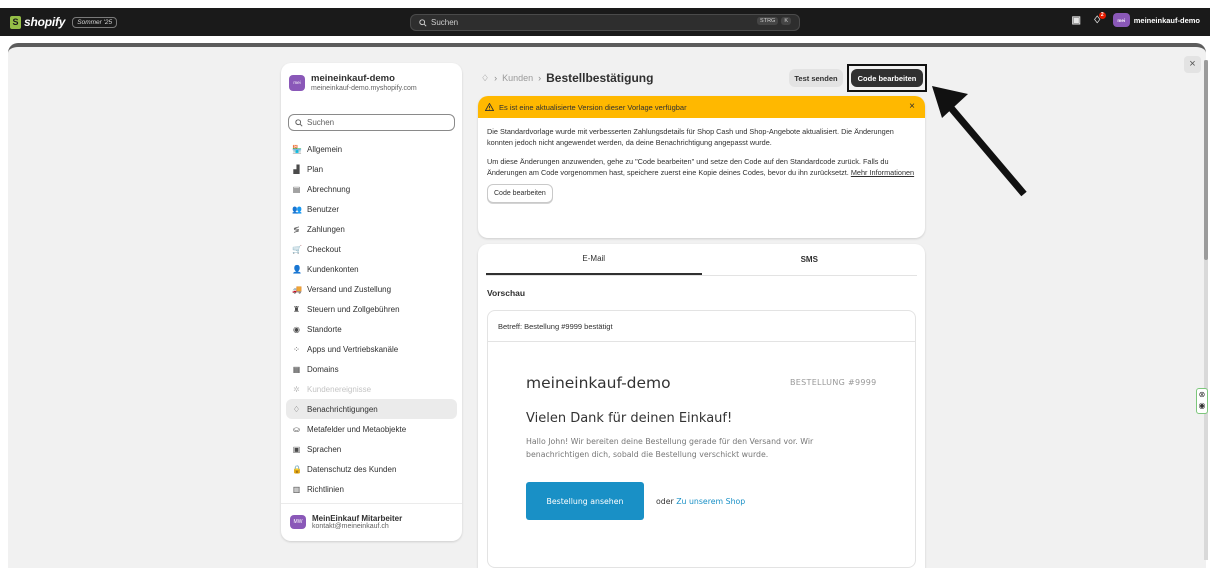  I want to click on widget-close-icon: ⊗, so click(1202, 394).